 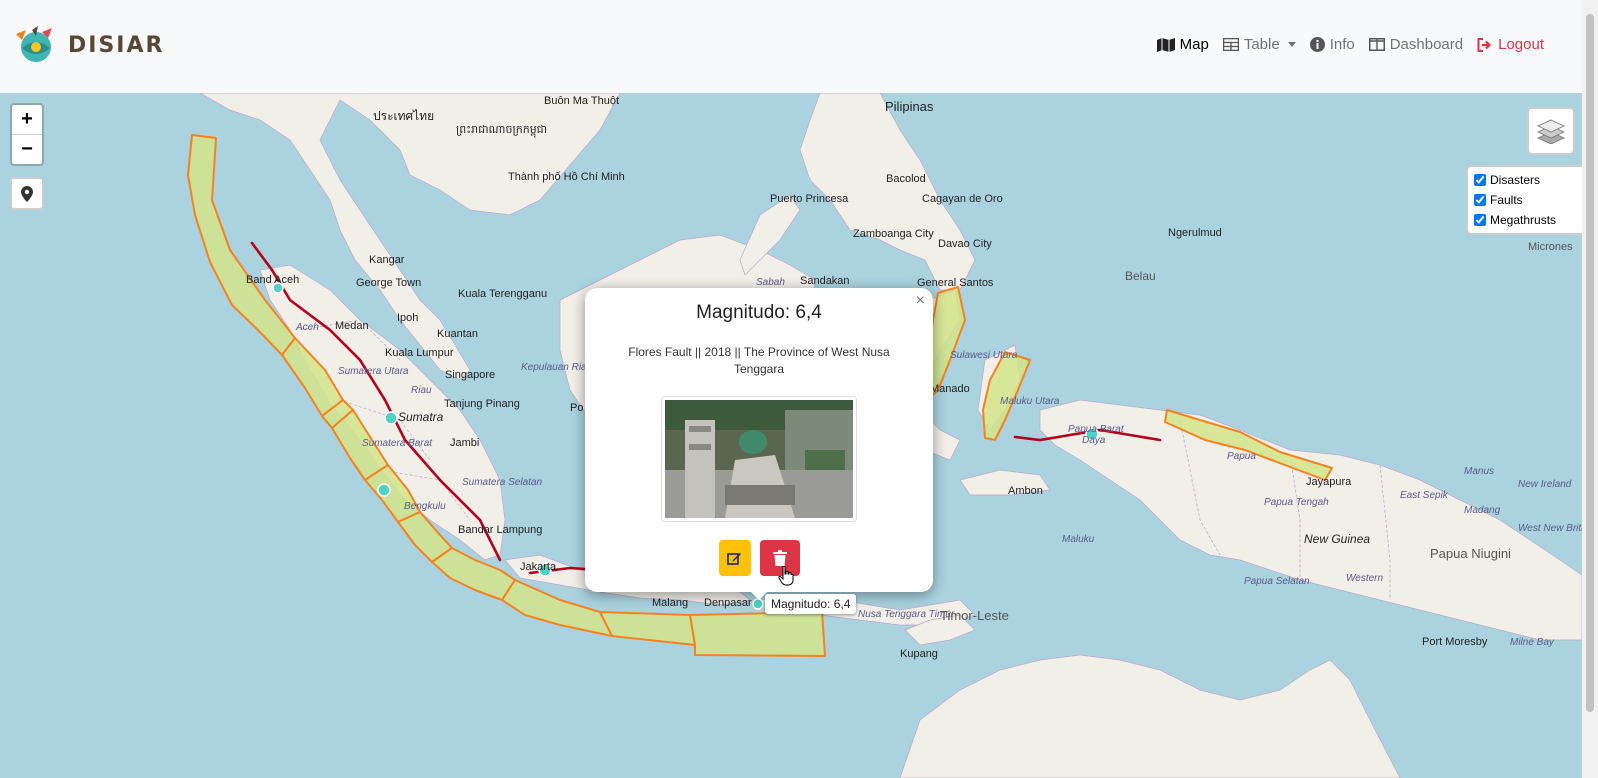 What do you see at coordinates (482, 404) in the screenshot?
I see `map-label: Tanjung Pinang` at bounding box center [482, 404].